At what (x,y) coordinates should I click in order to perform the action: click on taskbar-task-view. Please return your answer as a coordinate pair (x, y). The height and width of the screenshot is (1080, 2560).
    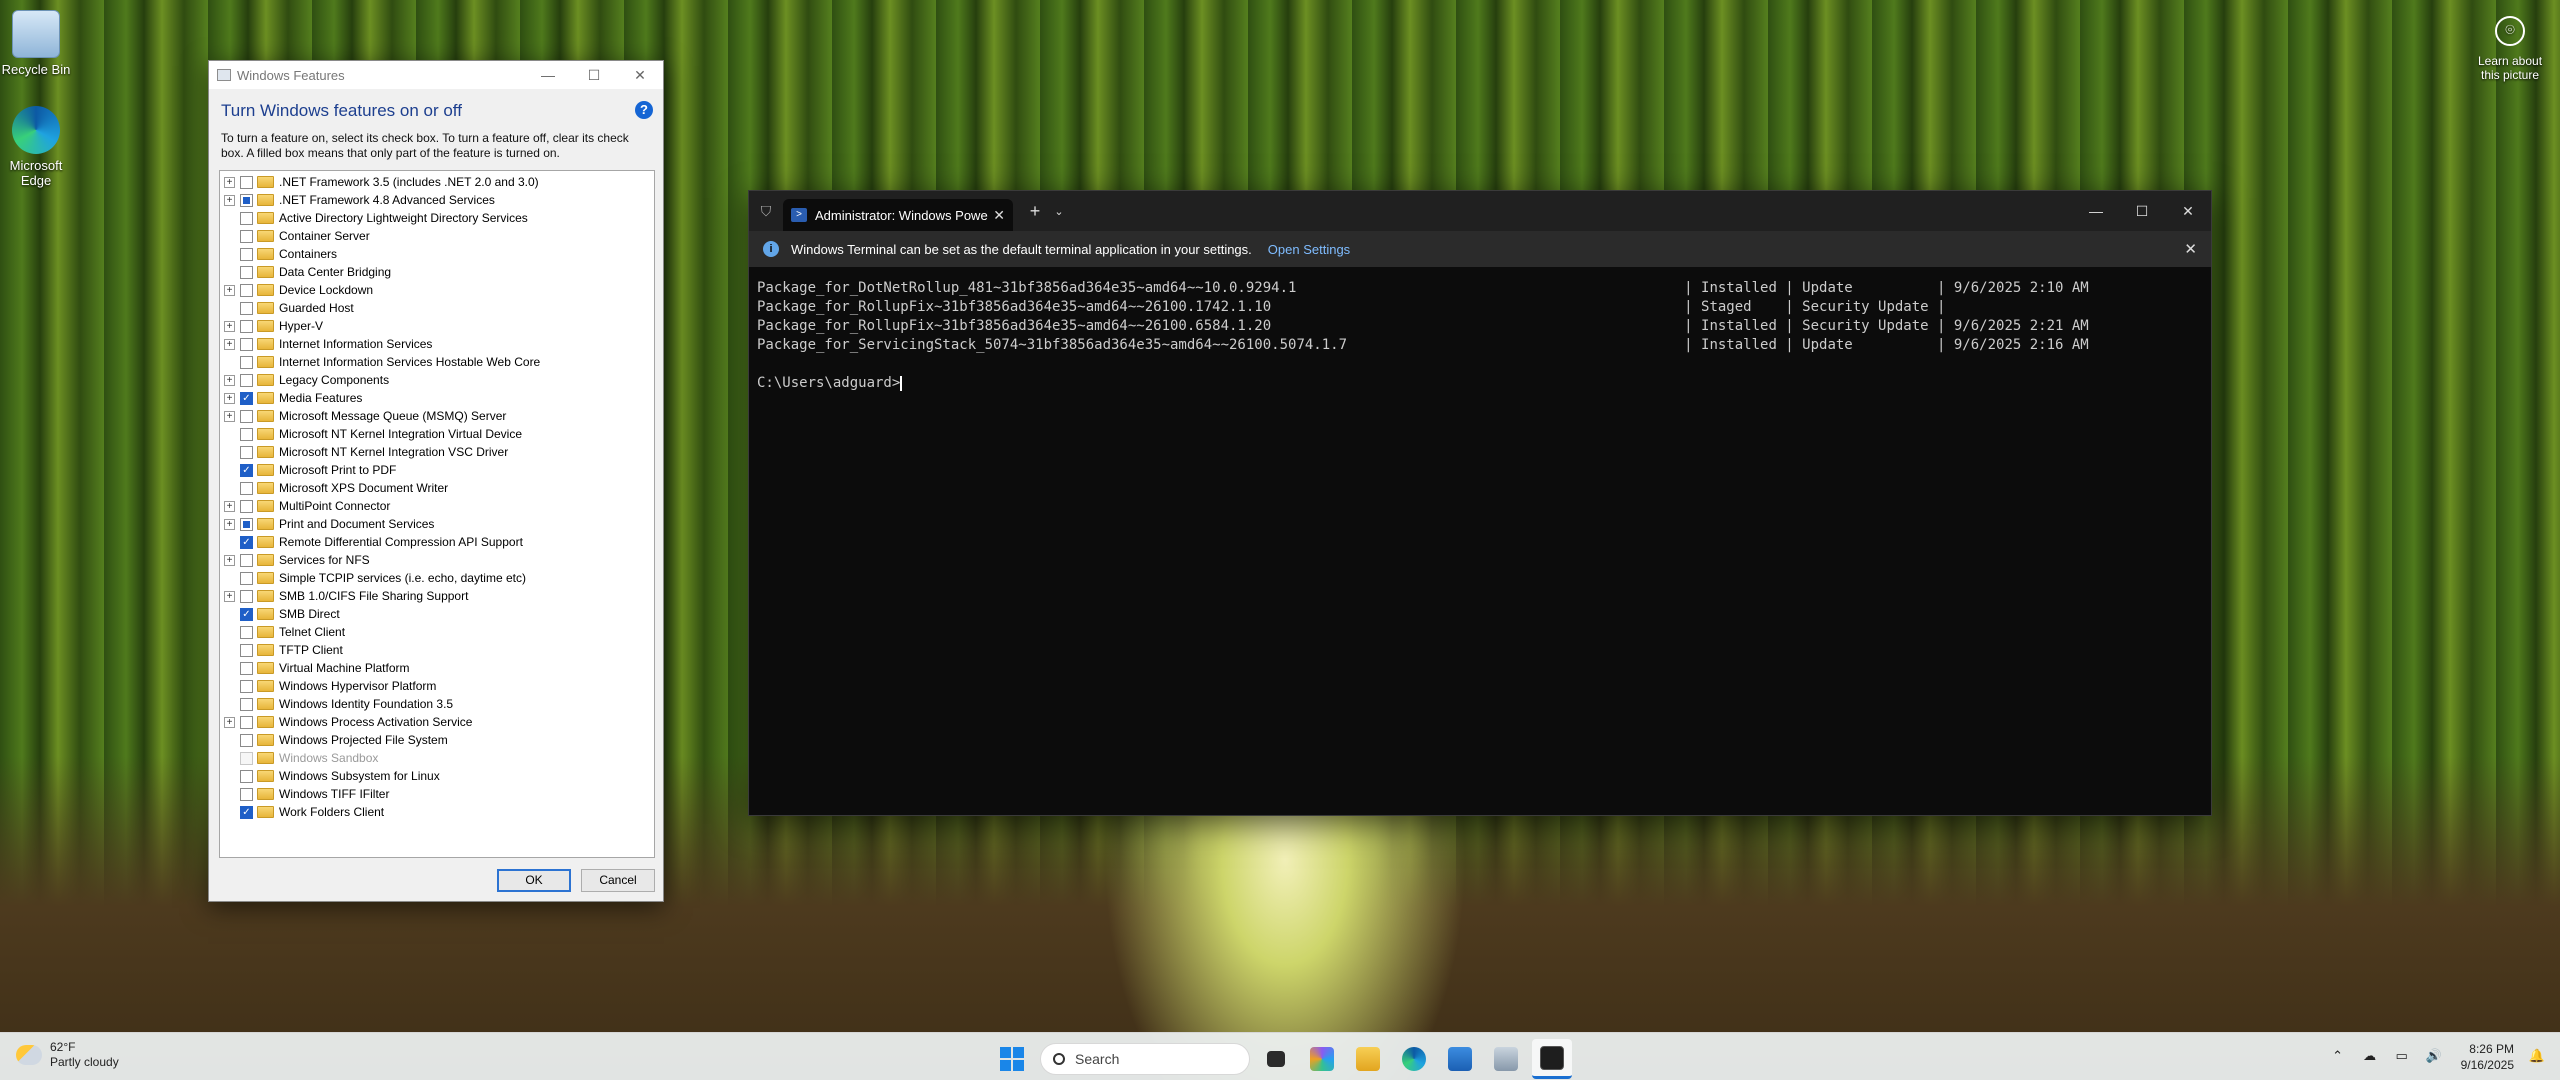
    Looking at the image, I should click on (1276, 1059).